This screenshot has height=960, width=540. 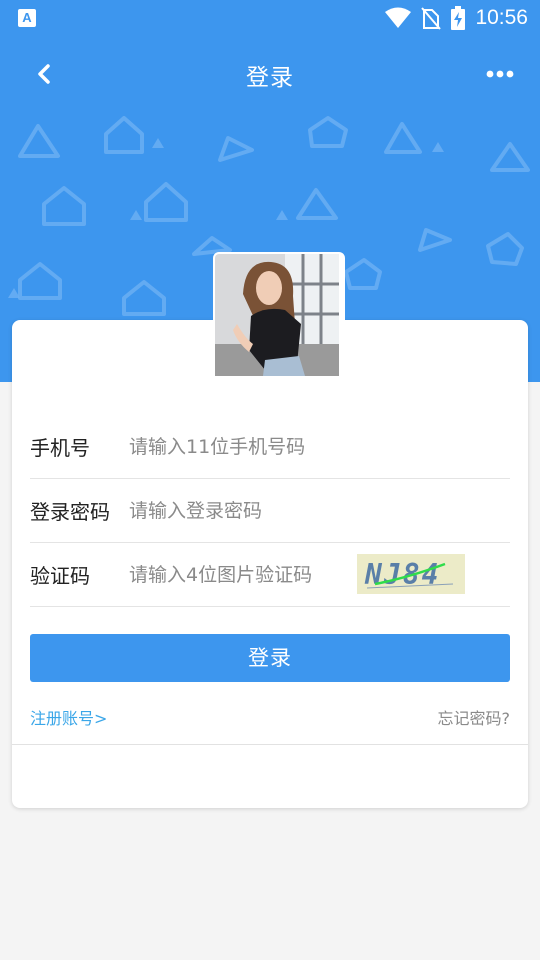 What do you see at coordinates (239, 511) in the screenshot?
I see `password-input` at bounding box center [239, 511].